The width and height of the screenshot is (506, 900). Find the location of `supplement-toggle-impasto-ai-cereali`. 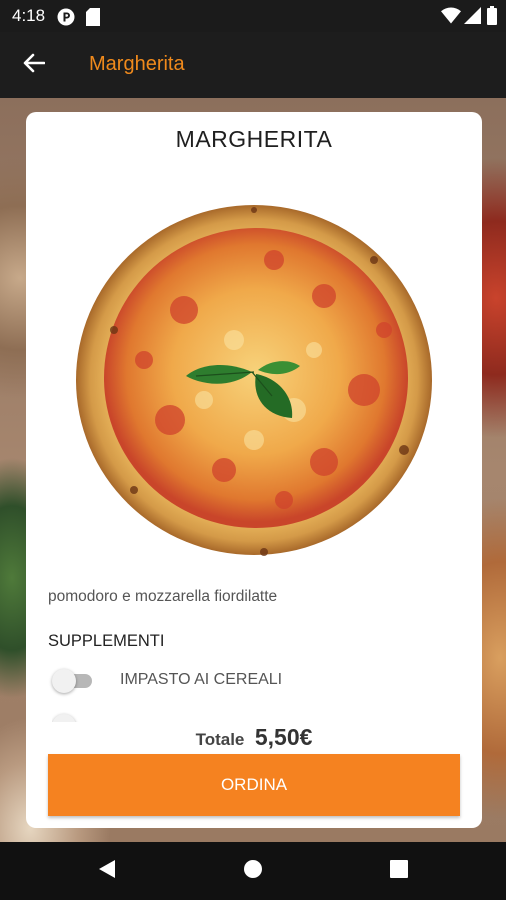

supplement-toggle-impasto-ai-cereali is located at coordinates (74, 681).